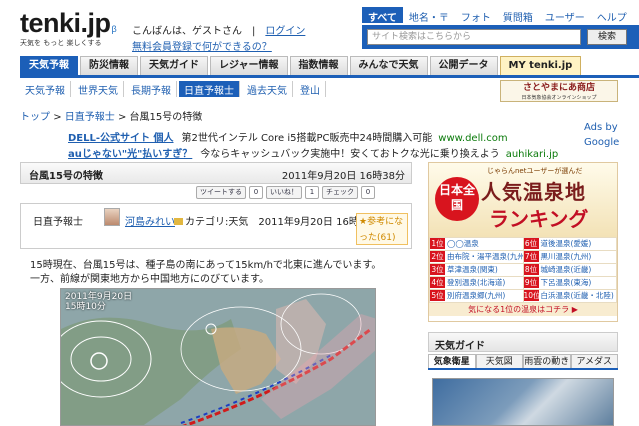  Describe the element at coordinates (187, 31) in the screenshot. I see `greeting-text: こんばんは、ゲストさん` at that location.